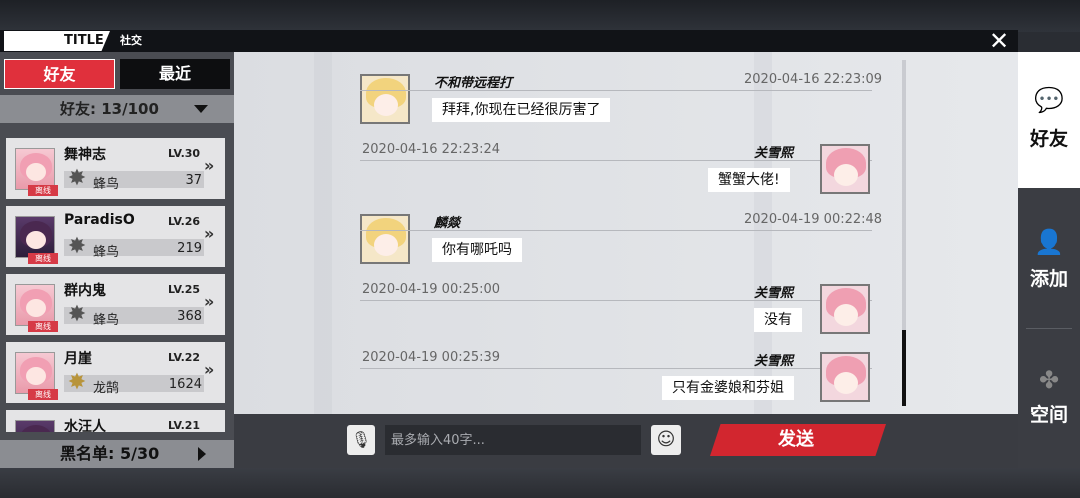 The height and width of the screenshot is (498, 1080). Describe the element at coordinates (540, 16) in the screenshot. I see `background-status-strip` at that location.